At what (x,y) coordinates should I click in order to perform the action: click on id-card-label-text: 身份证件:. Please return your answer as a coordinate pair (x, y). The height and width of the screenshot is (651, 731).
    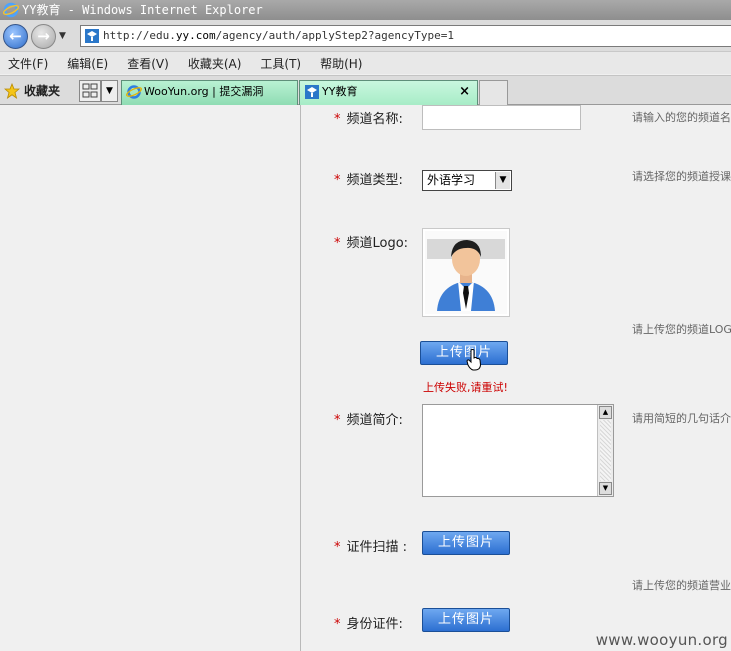
    Looking at the image, I should click on (374, 624).